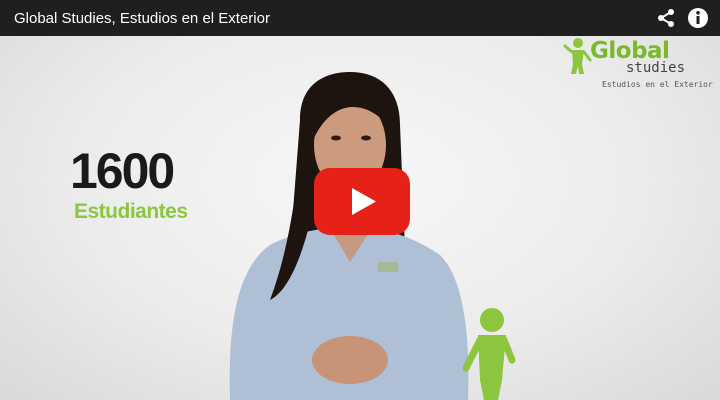 Image resolution: width=720 pixels, height=400 pixels. What do you see at coordinates (360, 18) in the screenshot?
I see `video-top-bar: Global Studies, Estudios en el Exterior` at bounding box center [360, 18].